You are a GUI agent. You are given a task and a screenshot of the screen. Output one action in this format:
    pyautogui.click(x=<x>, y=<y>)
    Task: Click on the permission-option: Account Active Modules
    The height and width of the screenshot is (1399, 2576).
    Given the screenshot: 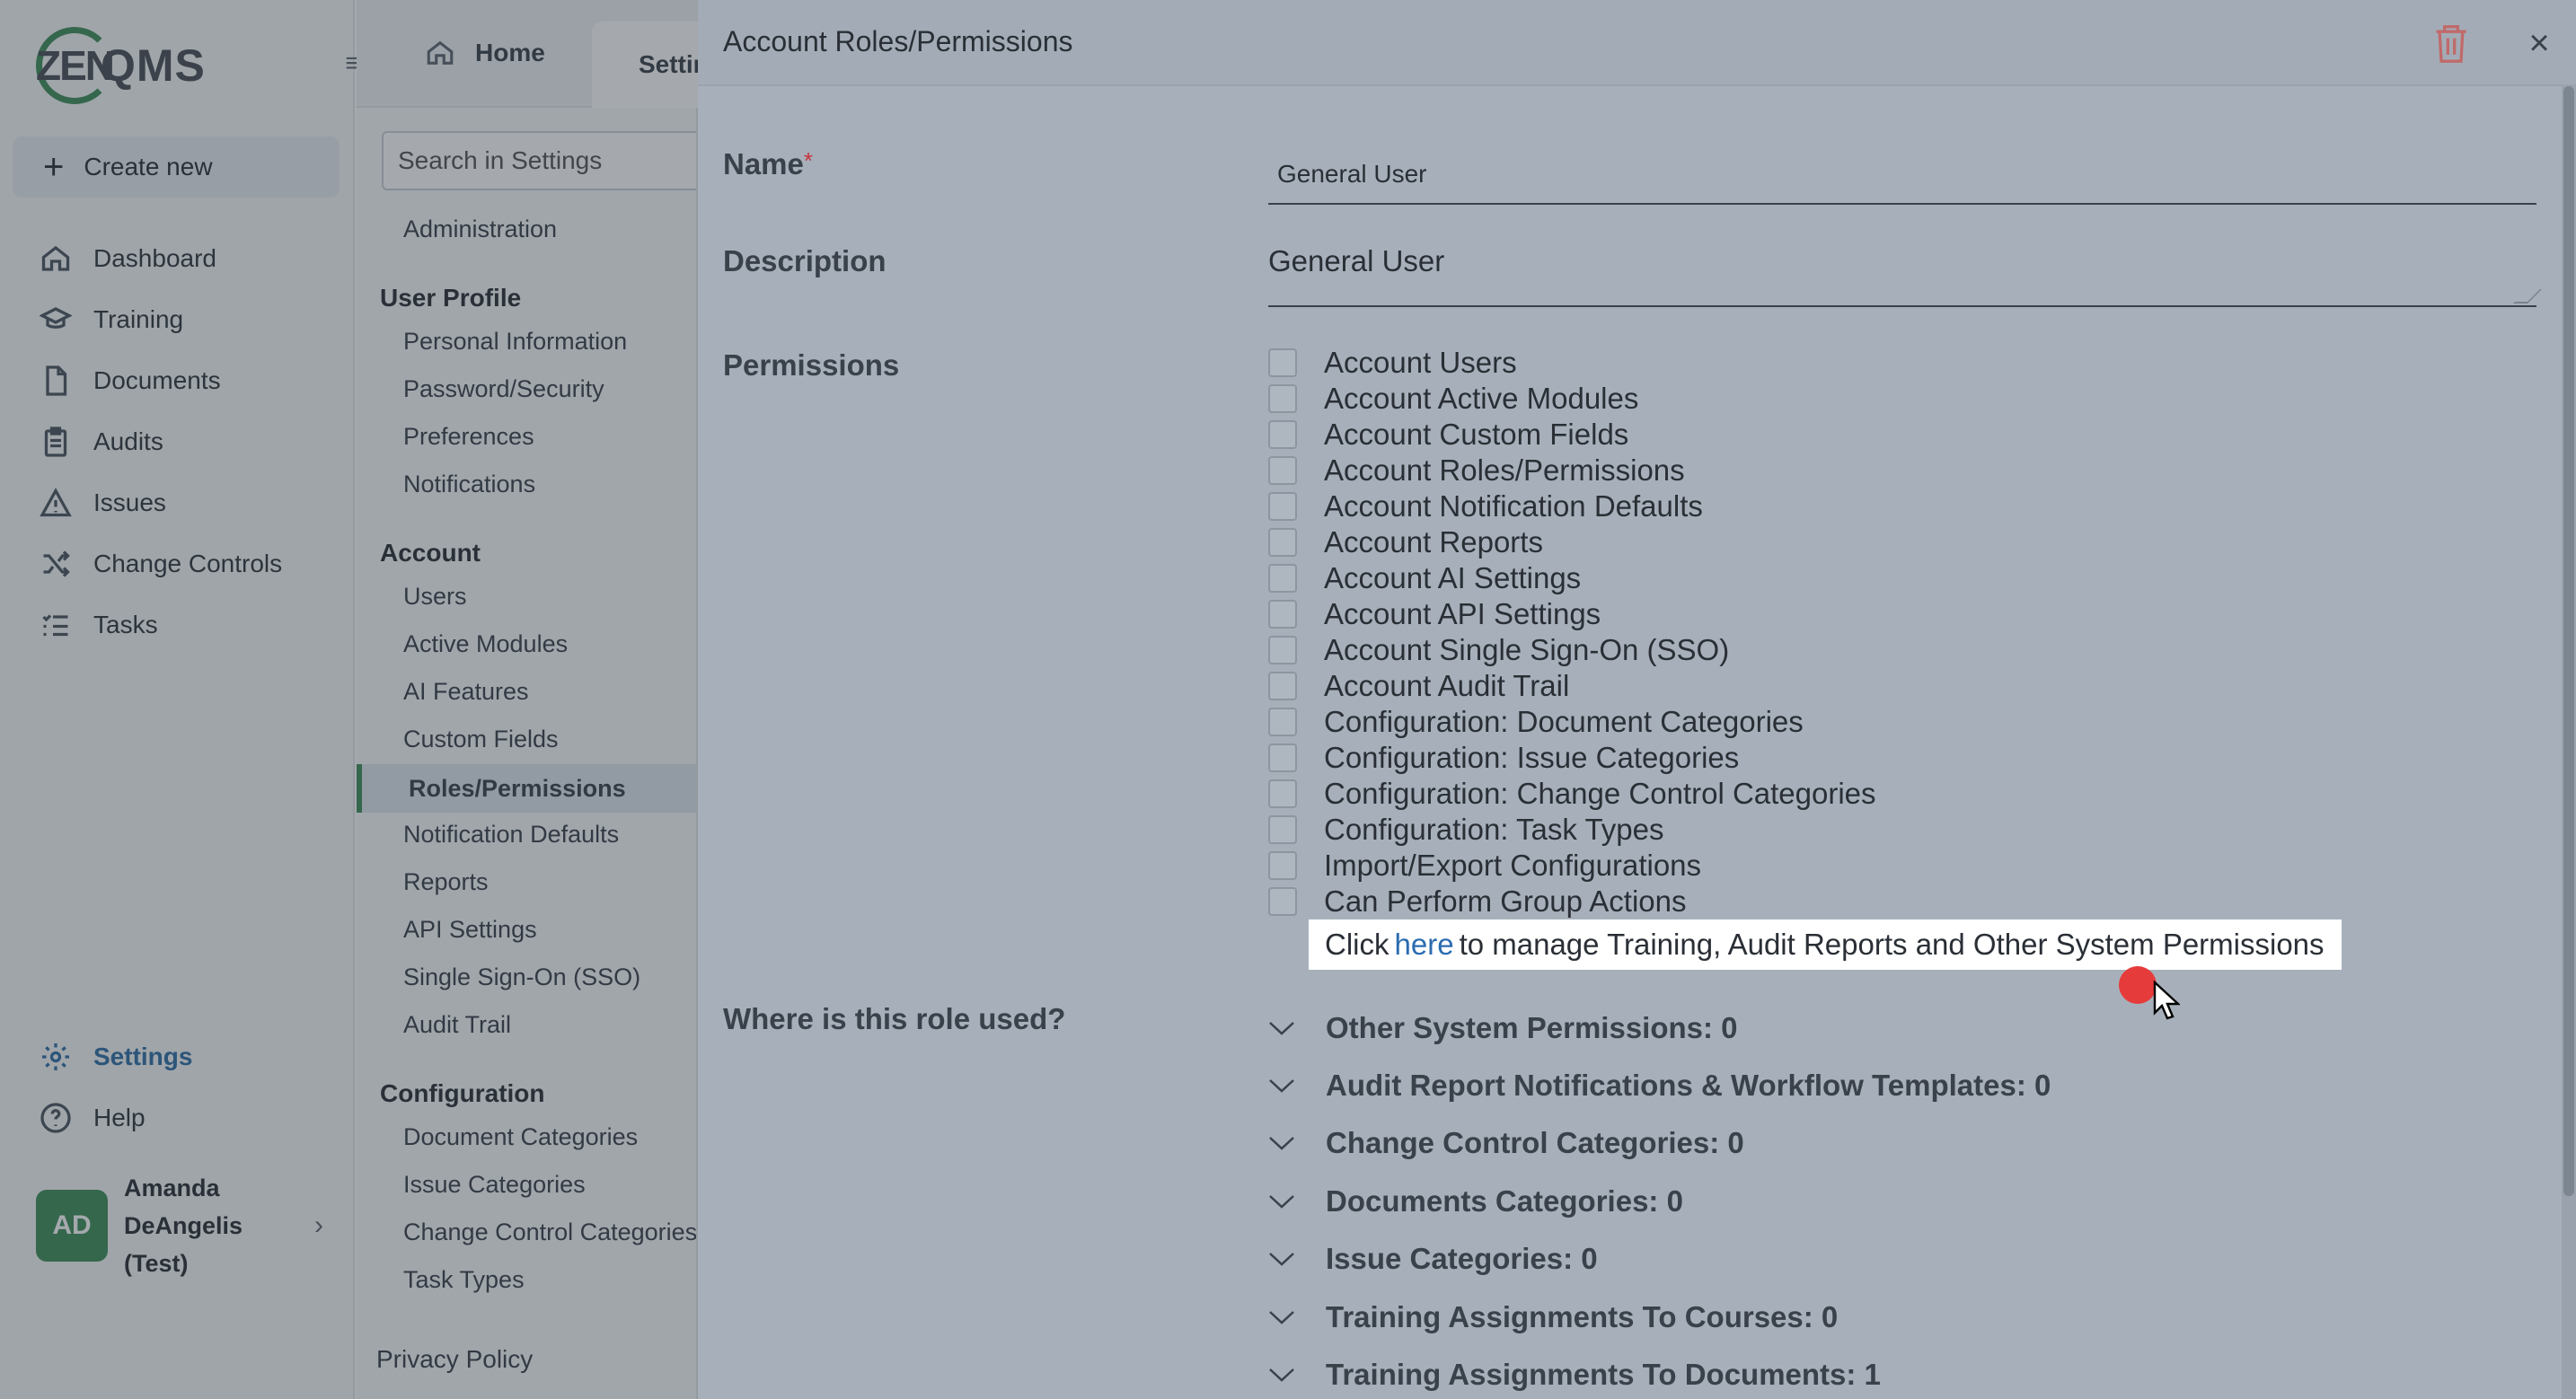 What is the action you would take?
    pyautogui.click(x=1453, y=399)
    